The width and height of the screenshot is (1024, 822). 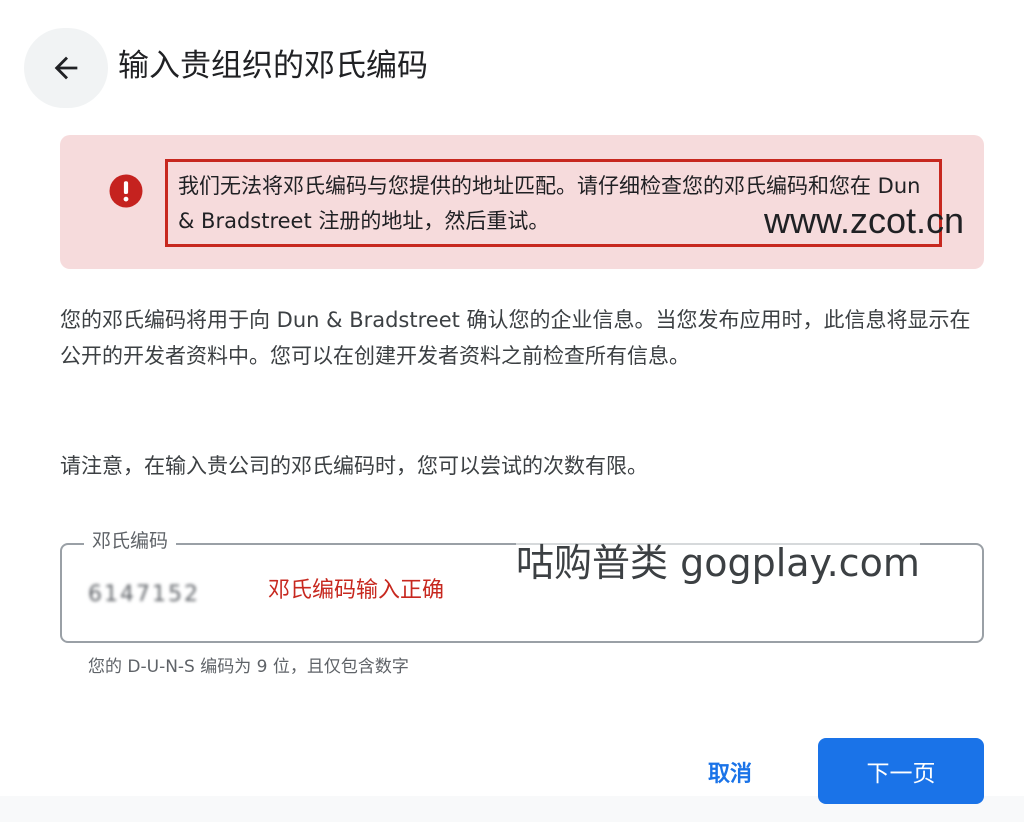 I want to click on error-icon, so click(x=126, y=191).